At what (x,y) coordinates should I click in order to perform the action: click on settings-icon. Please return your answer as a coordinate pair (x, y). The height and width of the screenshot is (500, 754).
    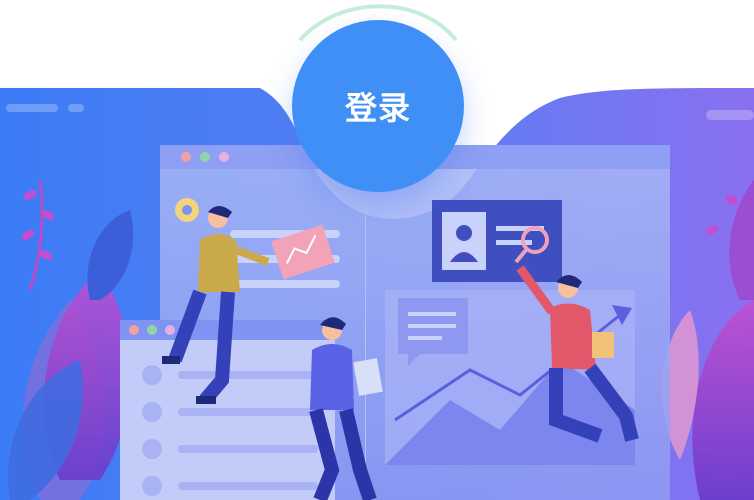
    Looking at the image, I should click on (187, 210).